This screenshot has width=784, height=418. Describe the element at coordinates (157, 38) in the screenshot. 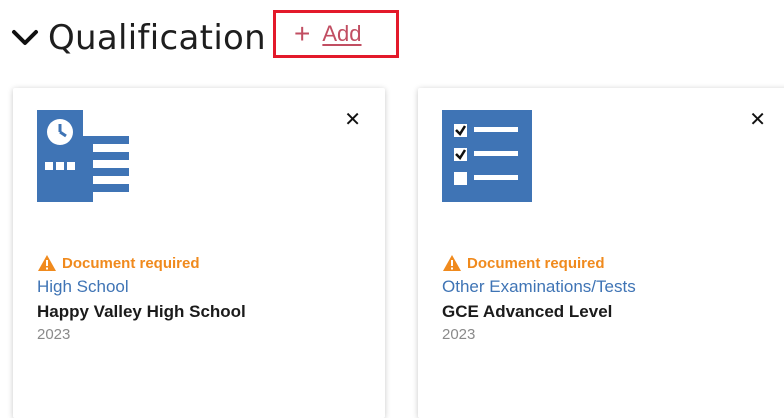

I see `section-title: Qualification` at that location.